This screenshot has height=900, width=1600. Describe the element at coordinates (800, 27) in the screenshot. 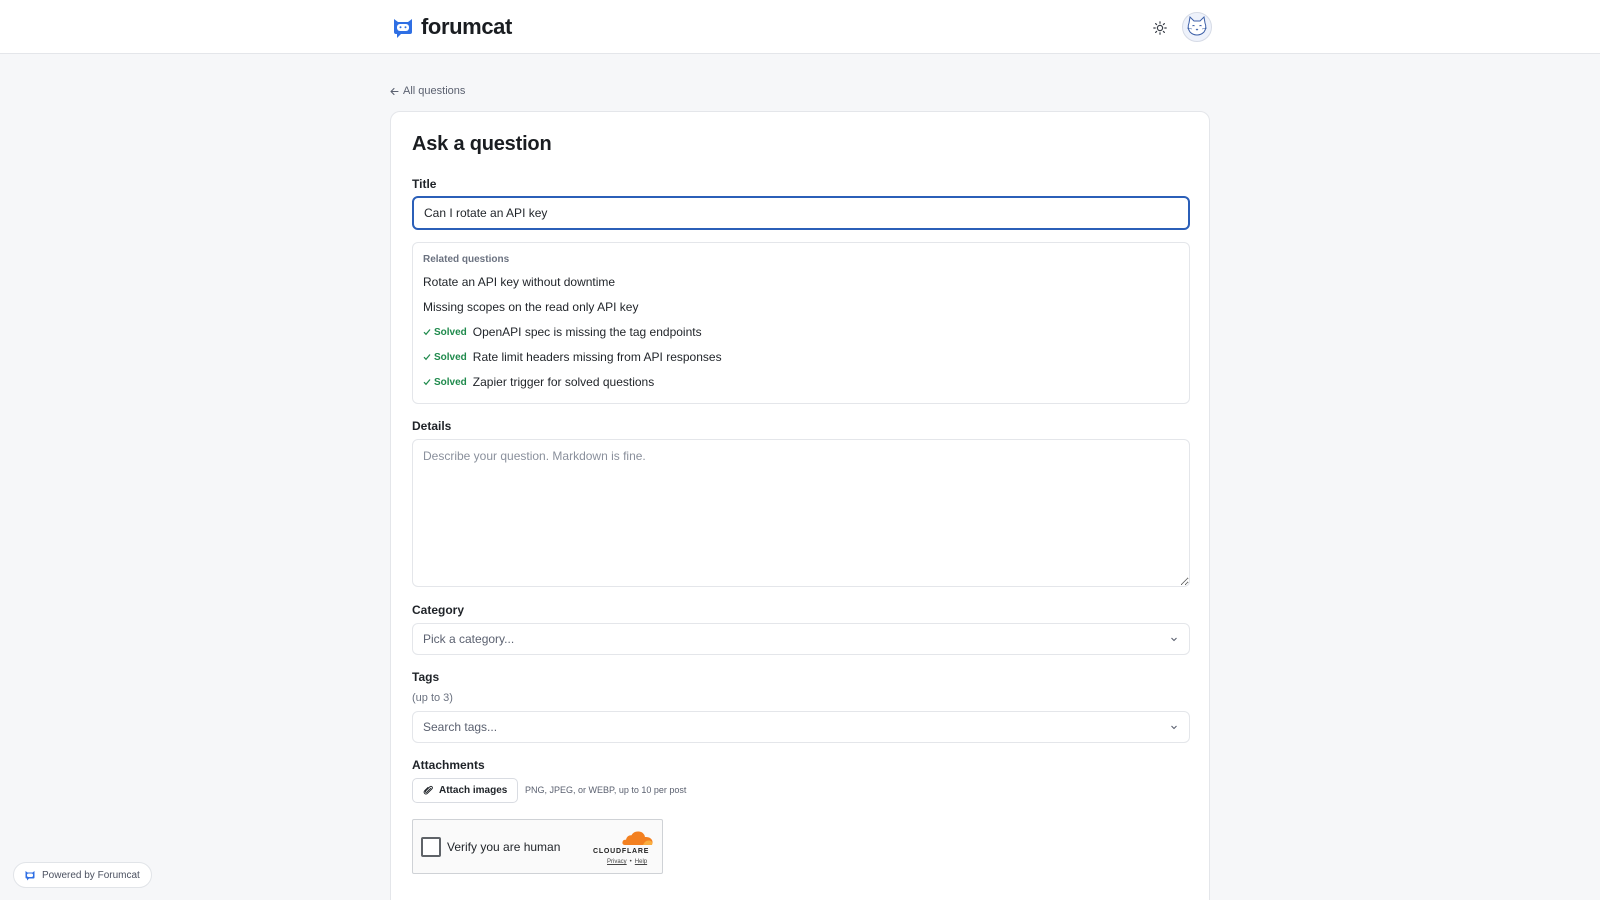

I see `top-bar: forumcat` at that location.